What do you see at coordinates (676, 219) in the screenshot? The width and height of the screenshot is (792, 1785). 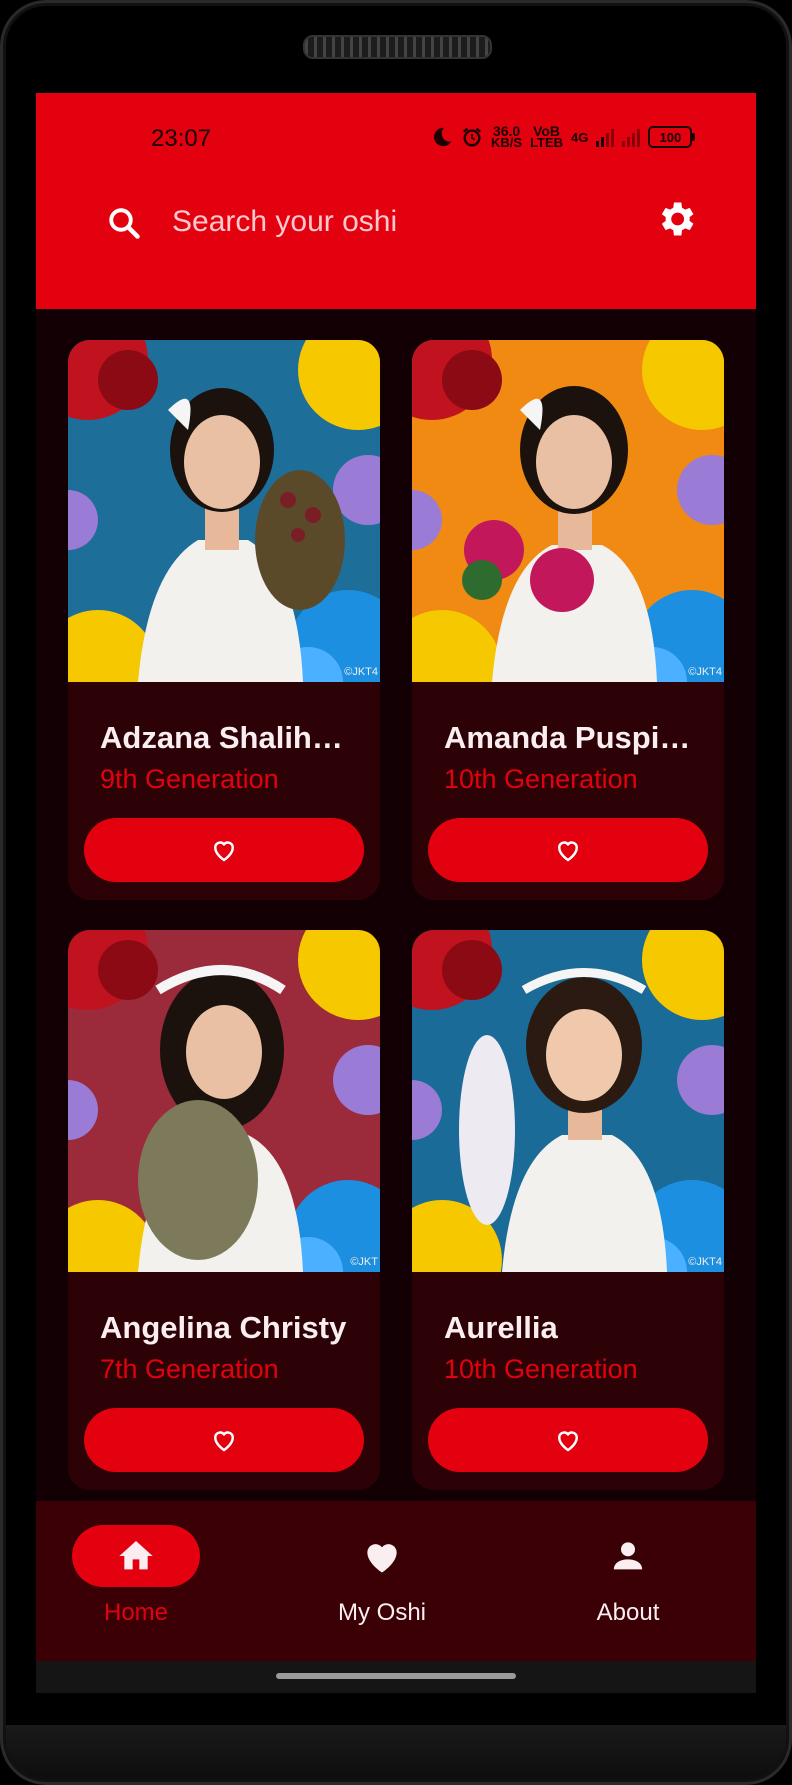 I see `gear-icon` at bounding box center [676, 219].